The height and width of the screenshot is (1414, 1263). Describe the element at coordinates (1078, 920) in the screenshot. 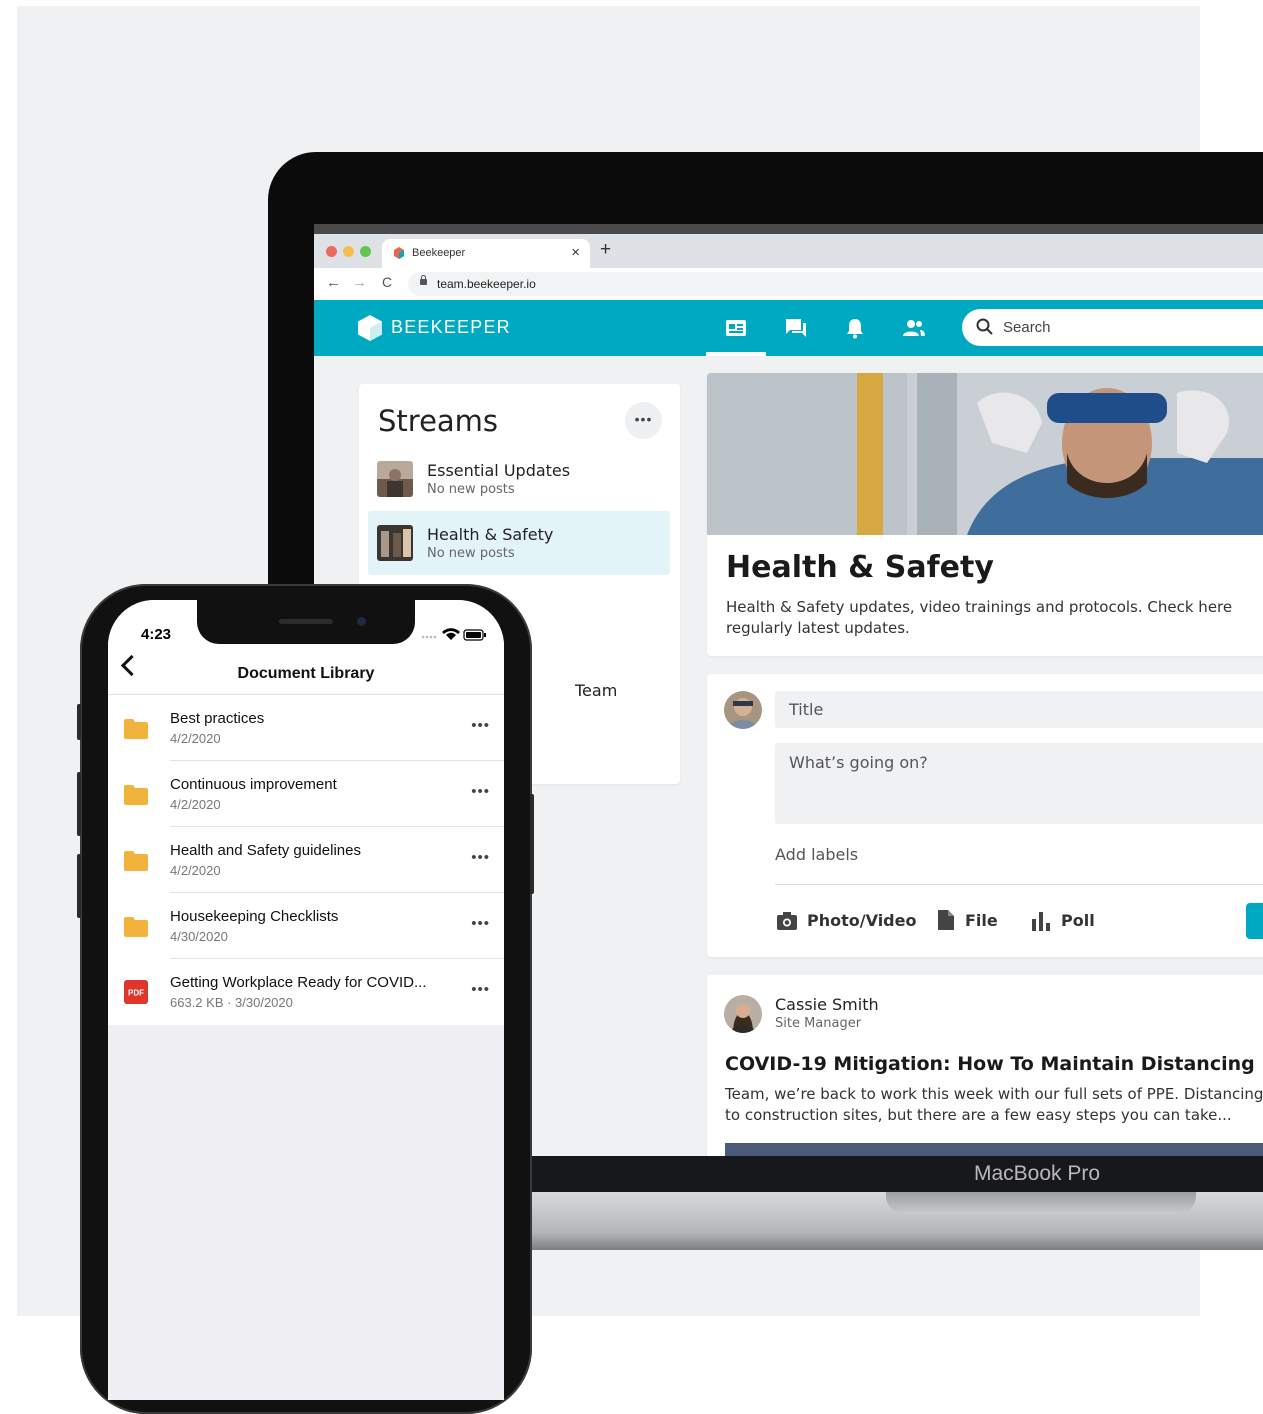

I see `poll-label: Poll` at that location.